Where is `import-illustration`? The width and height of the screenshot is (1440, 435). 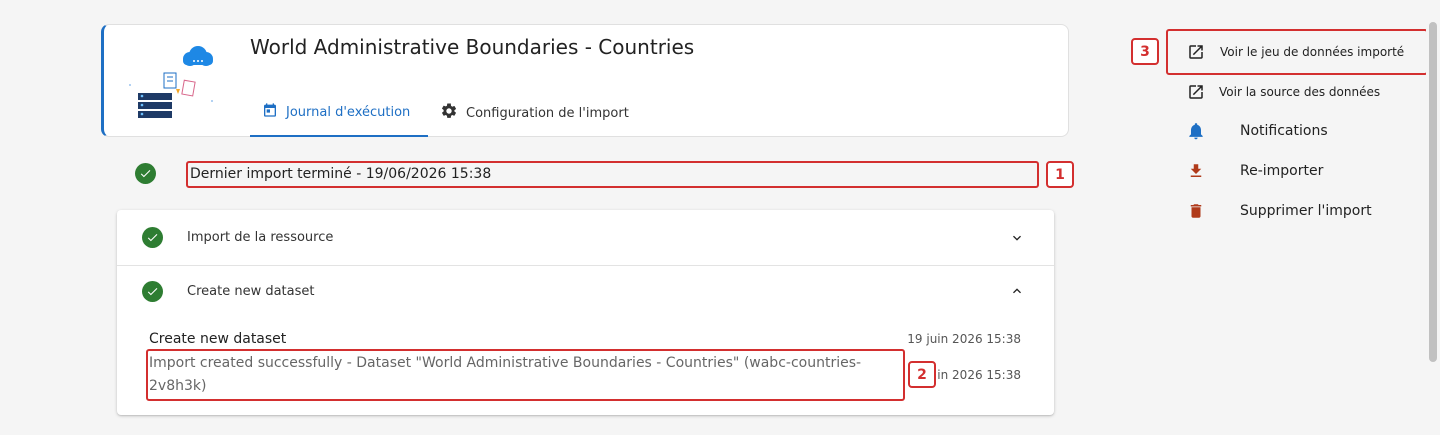
import-illustration is located at coordinates (170, 81).